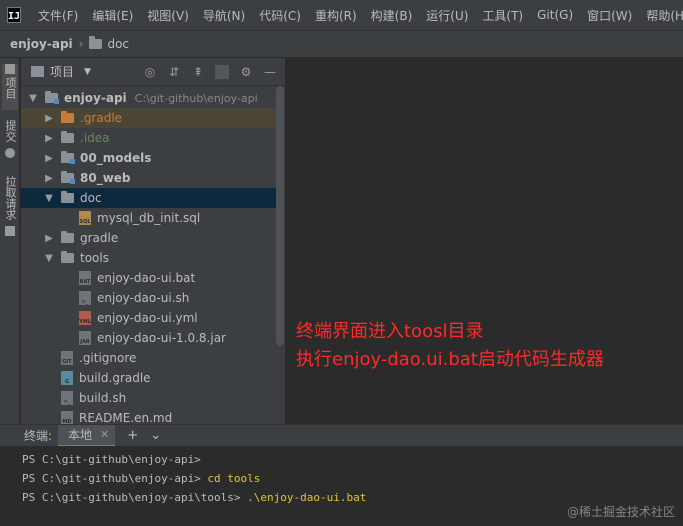 The width and height of the screenshot is (683, 526). I want to click on terminal-command: .\enjoy-dao-ui.bat, so click(303, 497).